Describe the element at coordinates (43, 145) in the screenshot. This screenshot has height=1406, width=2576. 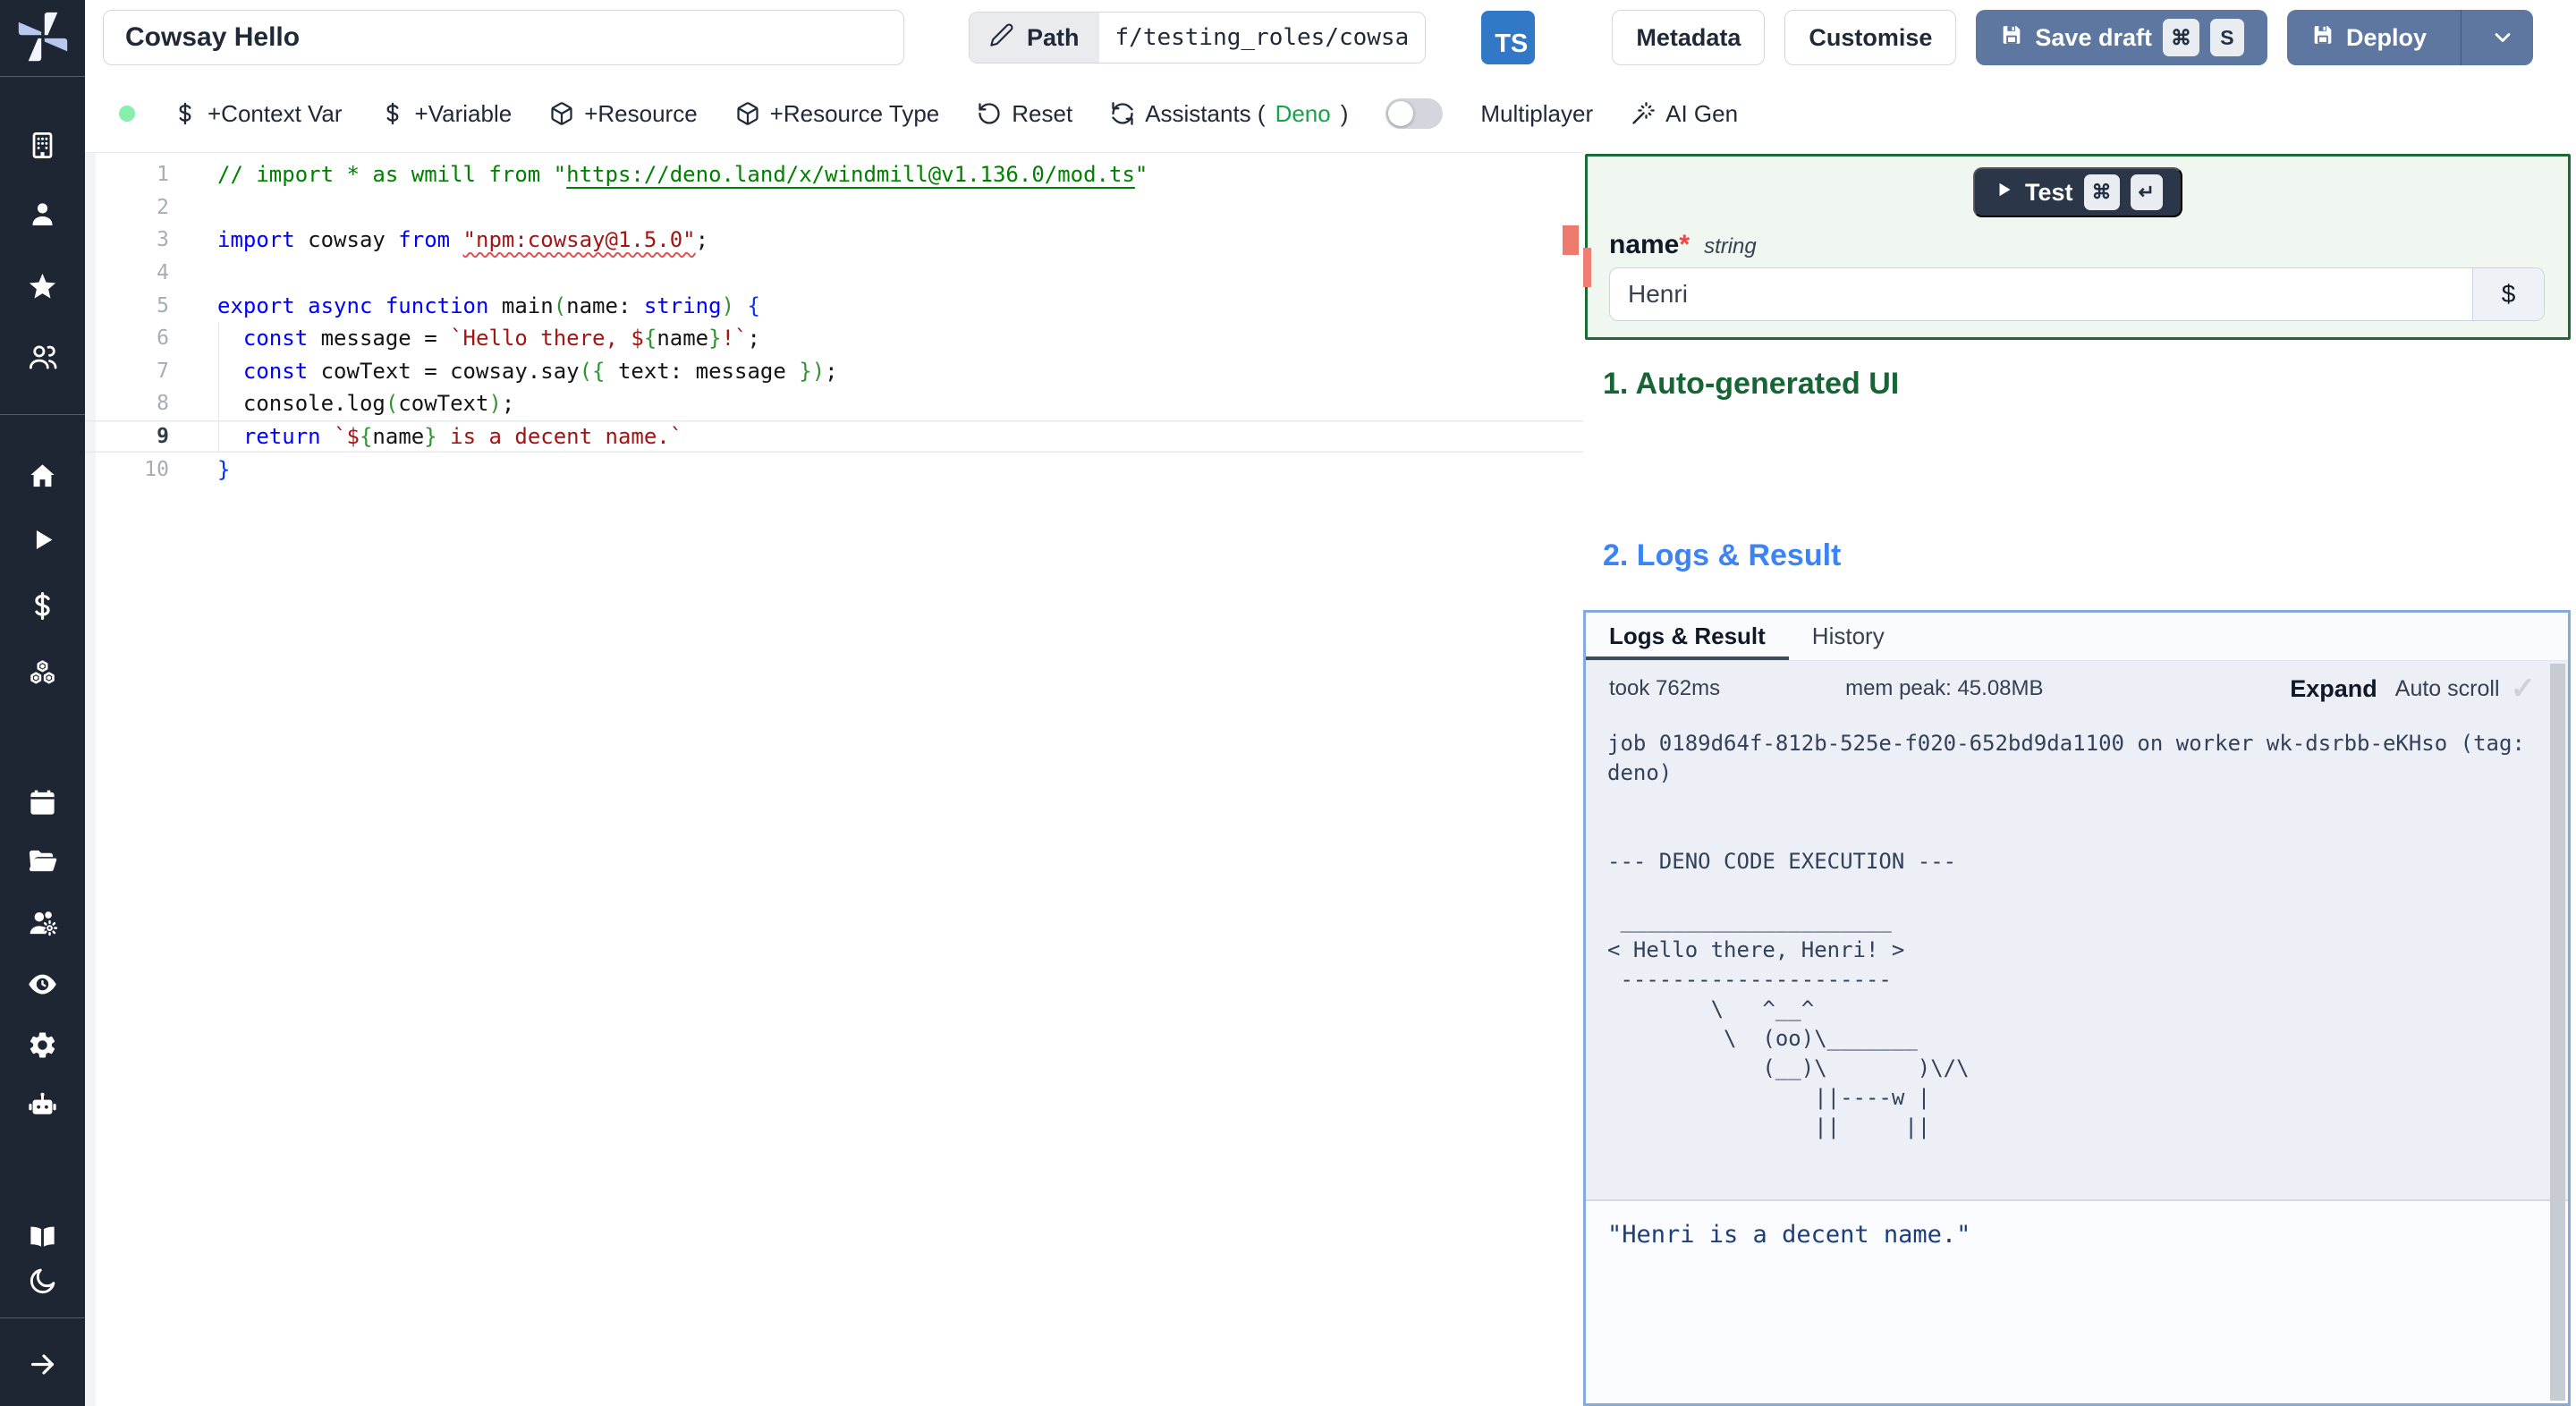
I see `building-icon` at that location.